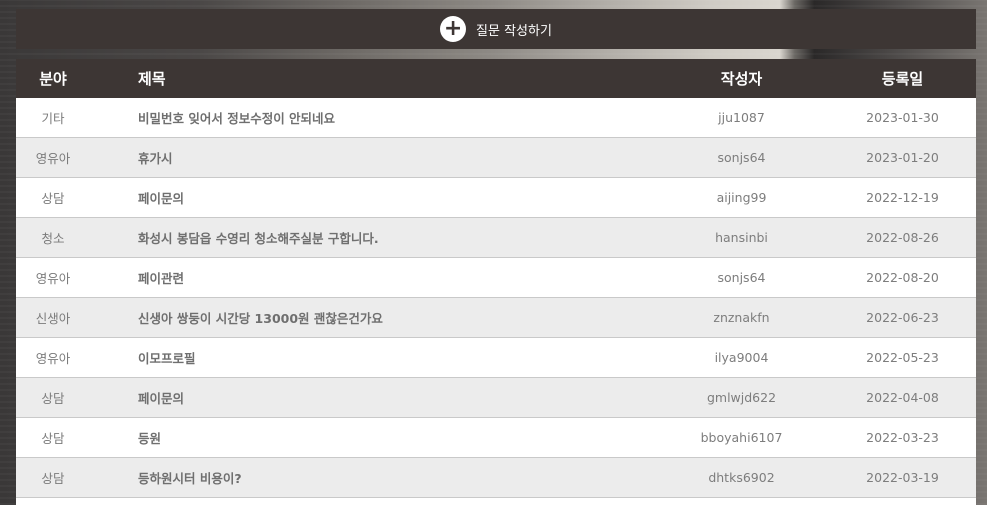  What do you see at coordinates (902, 277) in the screenshot?
I see `row-date: 2022-08-20` at bounding box center [902, 277].